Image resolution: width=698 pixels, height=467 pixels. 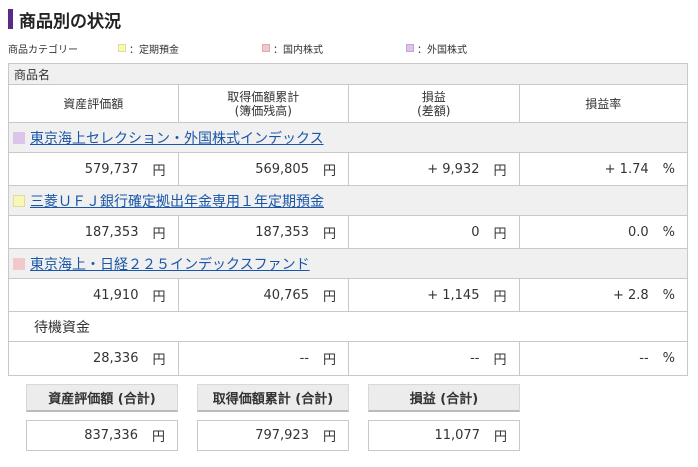 I want to click on product-name-row: 三菱ＵＦＪ銀行確定拠出年金専用１年定期預金, so click(x=348, y=201).